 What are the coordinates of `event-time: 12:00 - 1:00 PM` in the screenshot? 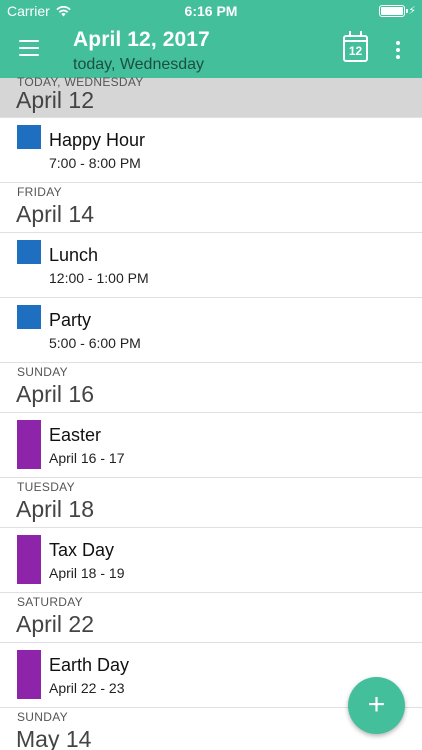 It's located at (99, 278).